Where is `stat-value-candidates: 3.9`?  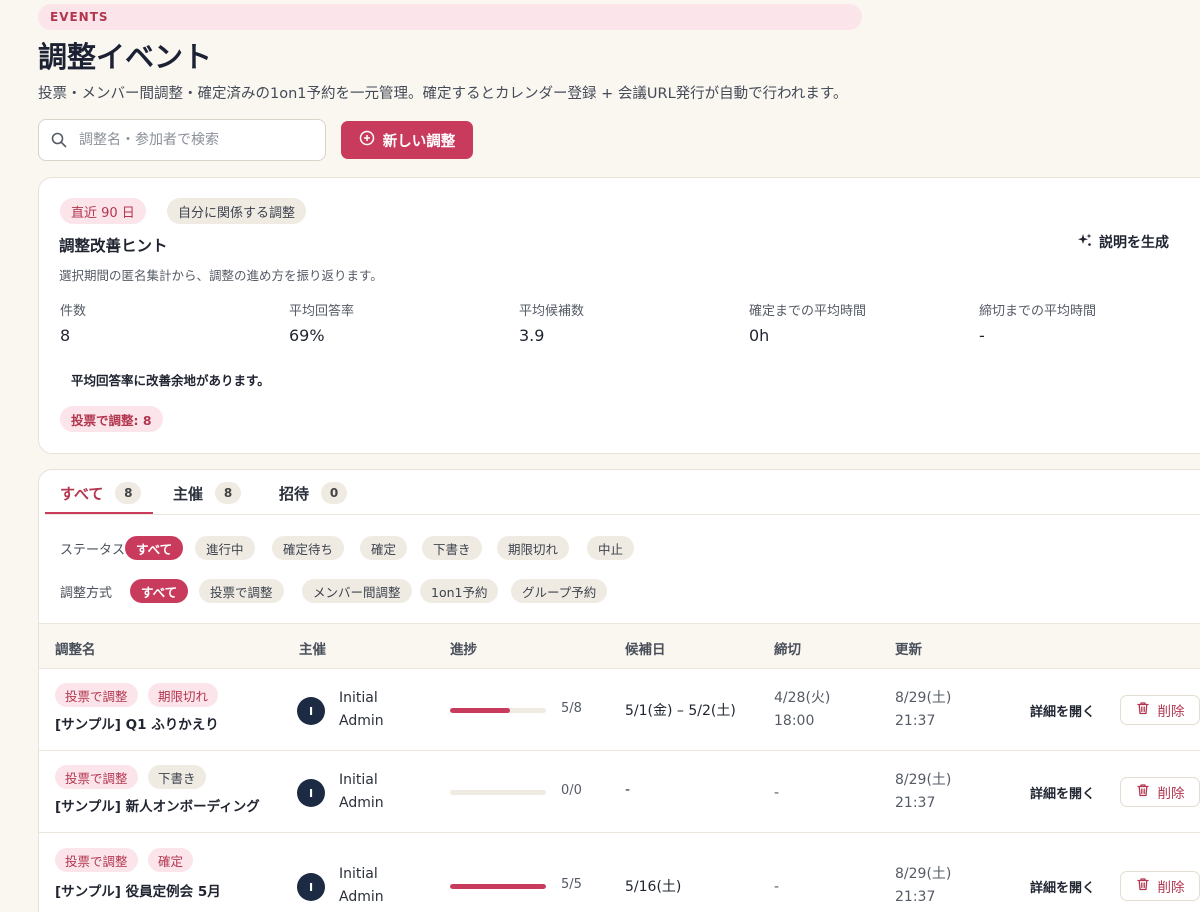
stat-value-candidates: 3.9 is located at coordinates (532, 335).